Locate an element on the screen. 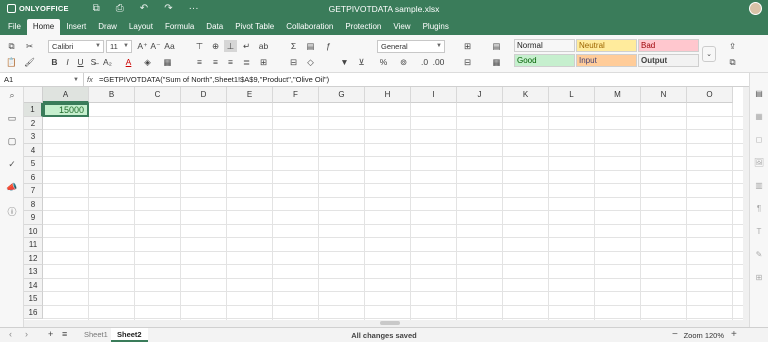 The height and width of the screenshot is (342, 768). style-input: Input is located at coordinates (606, 60).